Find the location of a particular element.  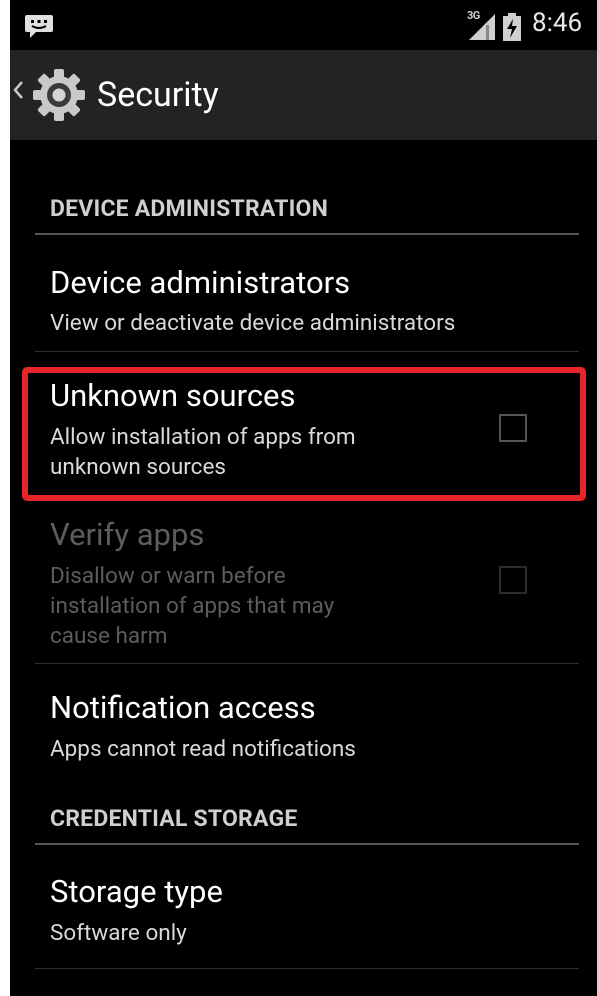

battery-charging-icon is located at coordinates (512, 29).